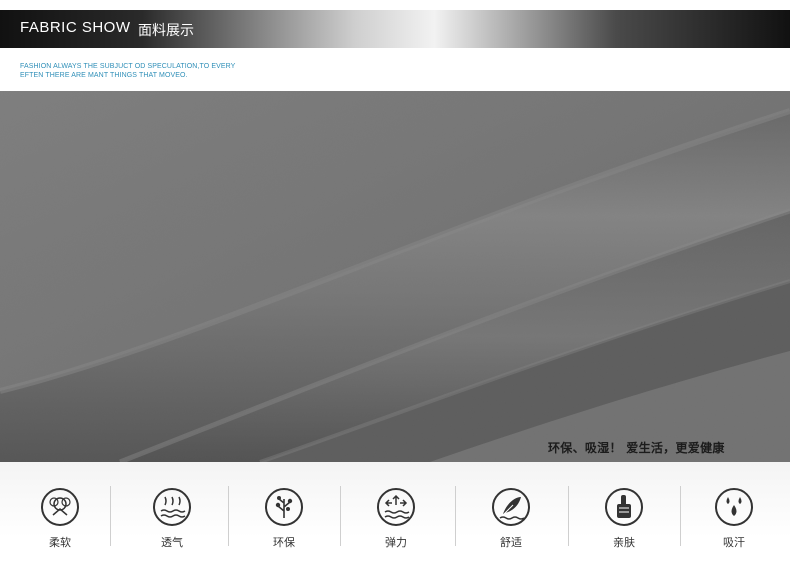 Image resolution: width=790 pixels, height=569 pixels. I want to click on feature-label: 亲肤, so click(624, 542).